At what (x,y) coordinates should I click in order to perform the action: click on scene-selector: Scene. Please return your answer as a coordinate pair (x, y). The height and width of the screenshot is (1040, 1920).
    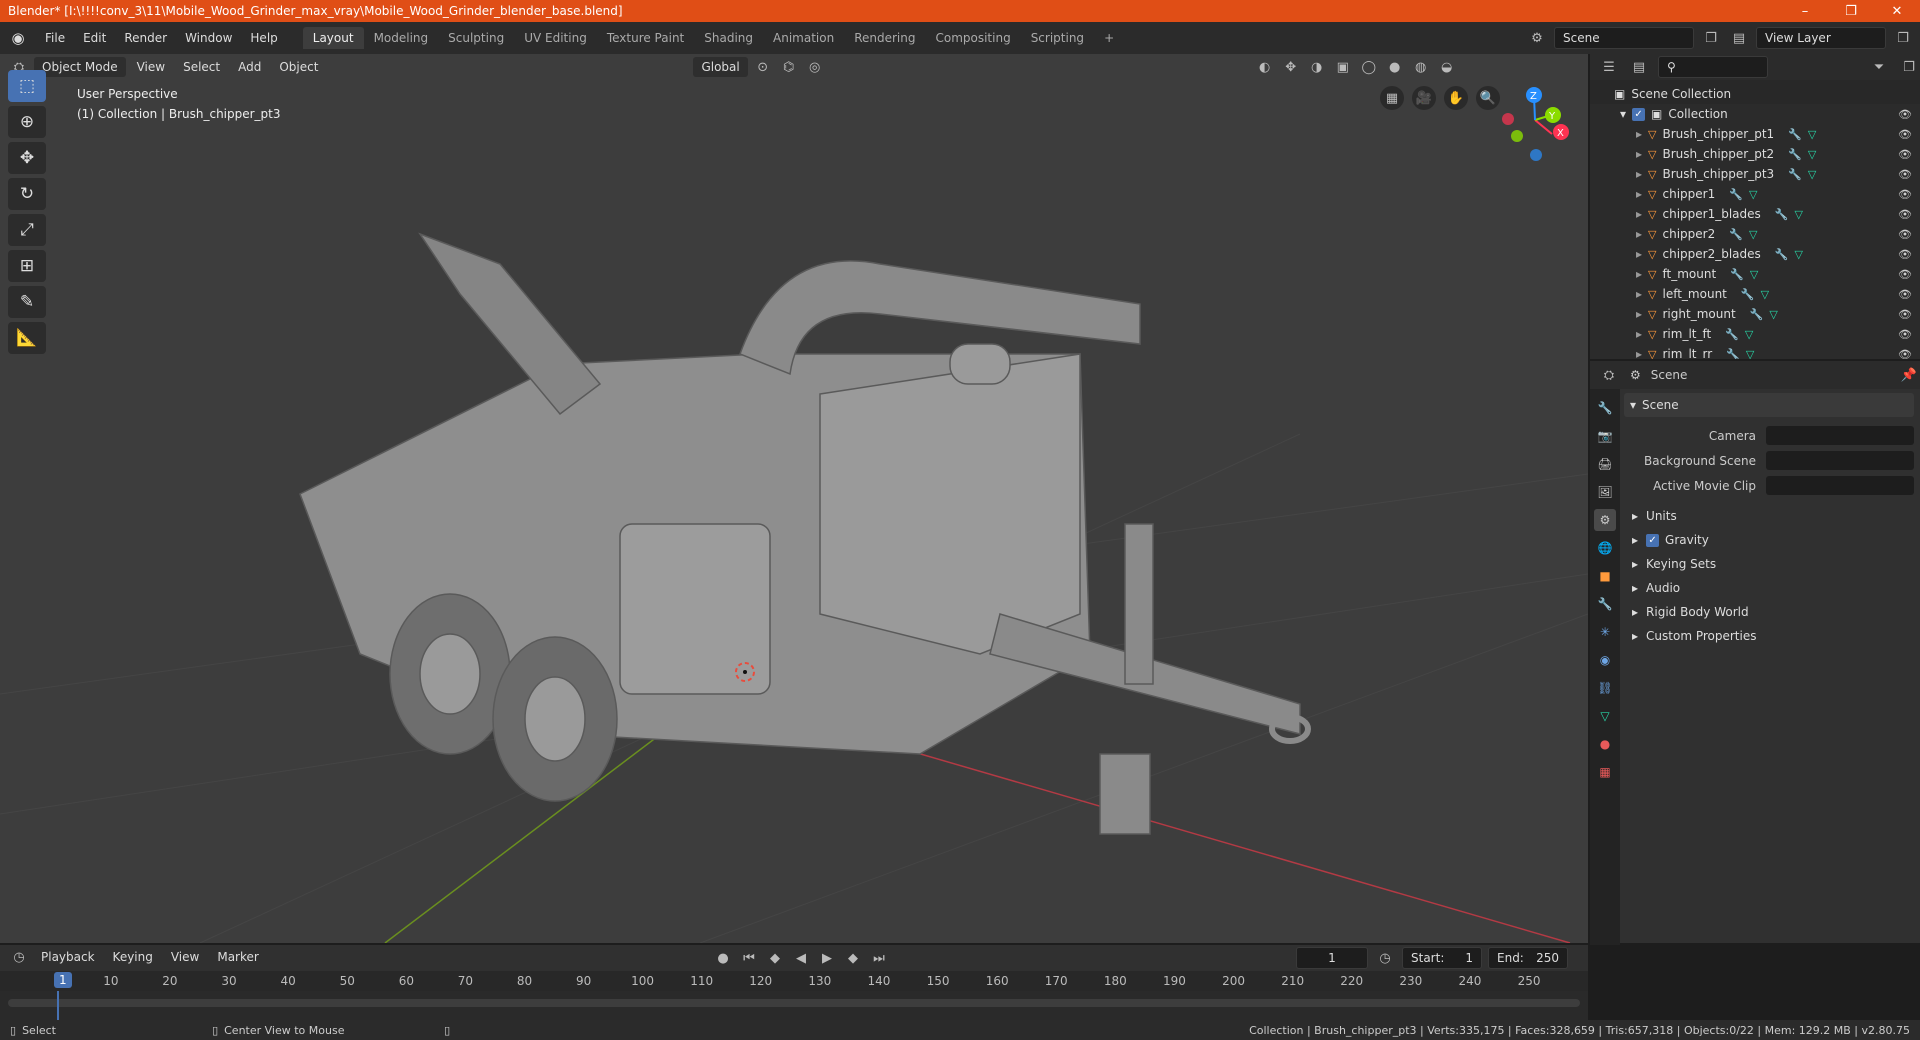
    Looking at the image, I should click on (1624, 38).